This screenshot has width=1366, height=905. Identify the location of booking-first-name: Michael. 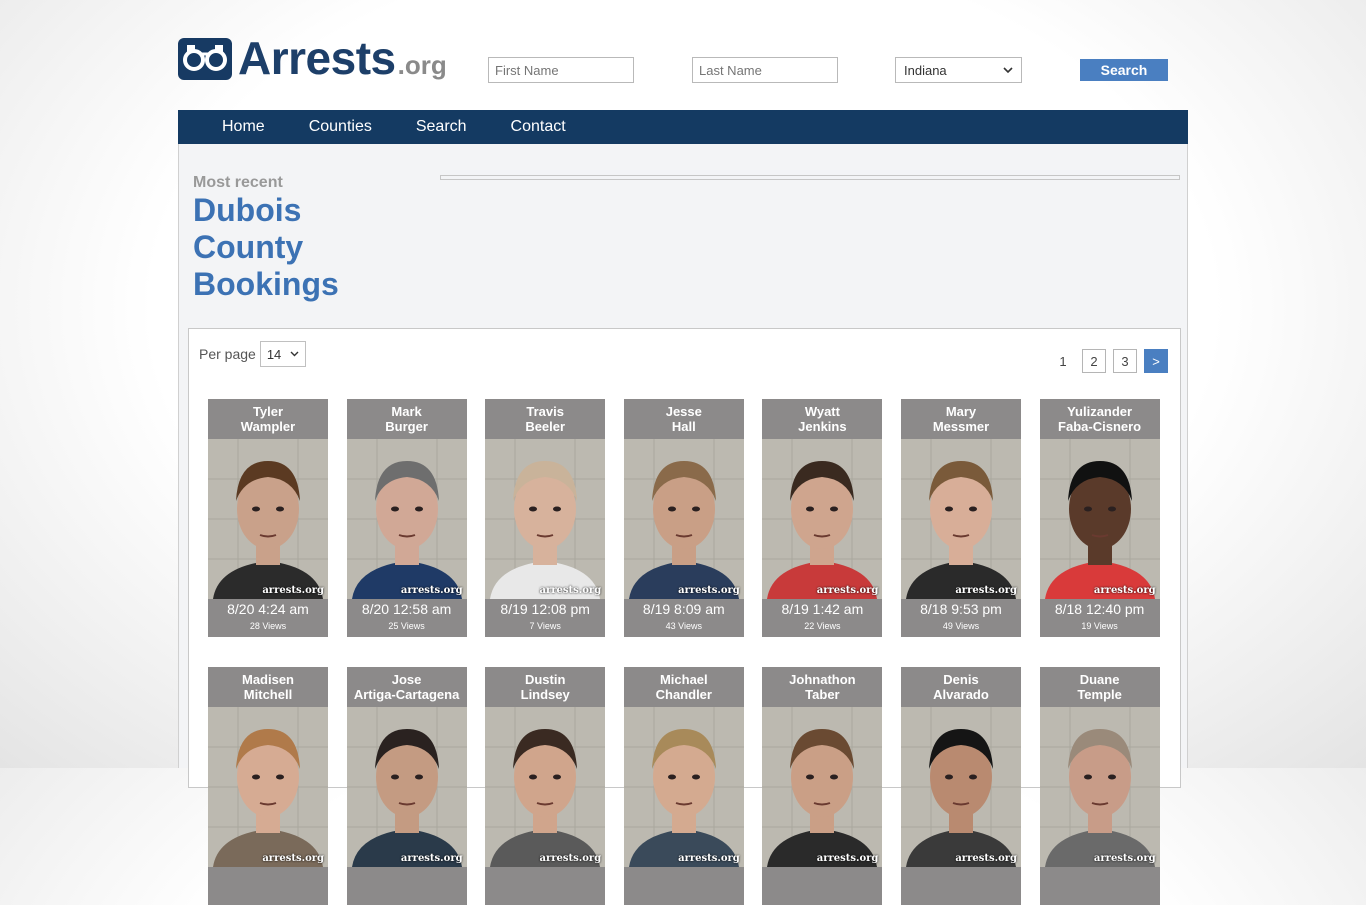
(683, 679).